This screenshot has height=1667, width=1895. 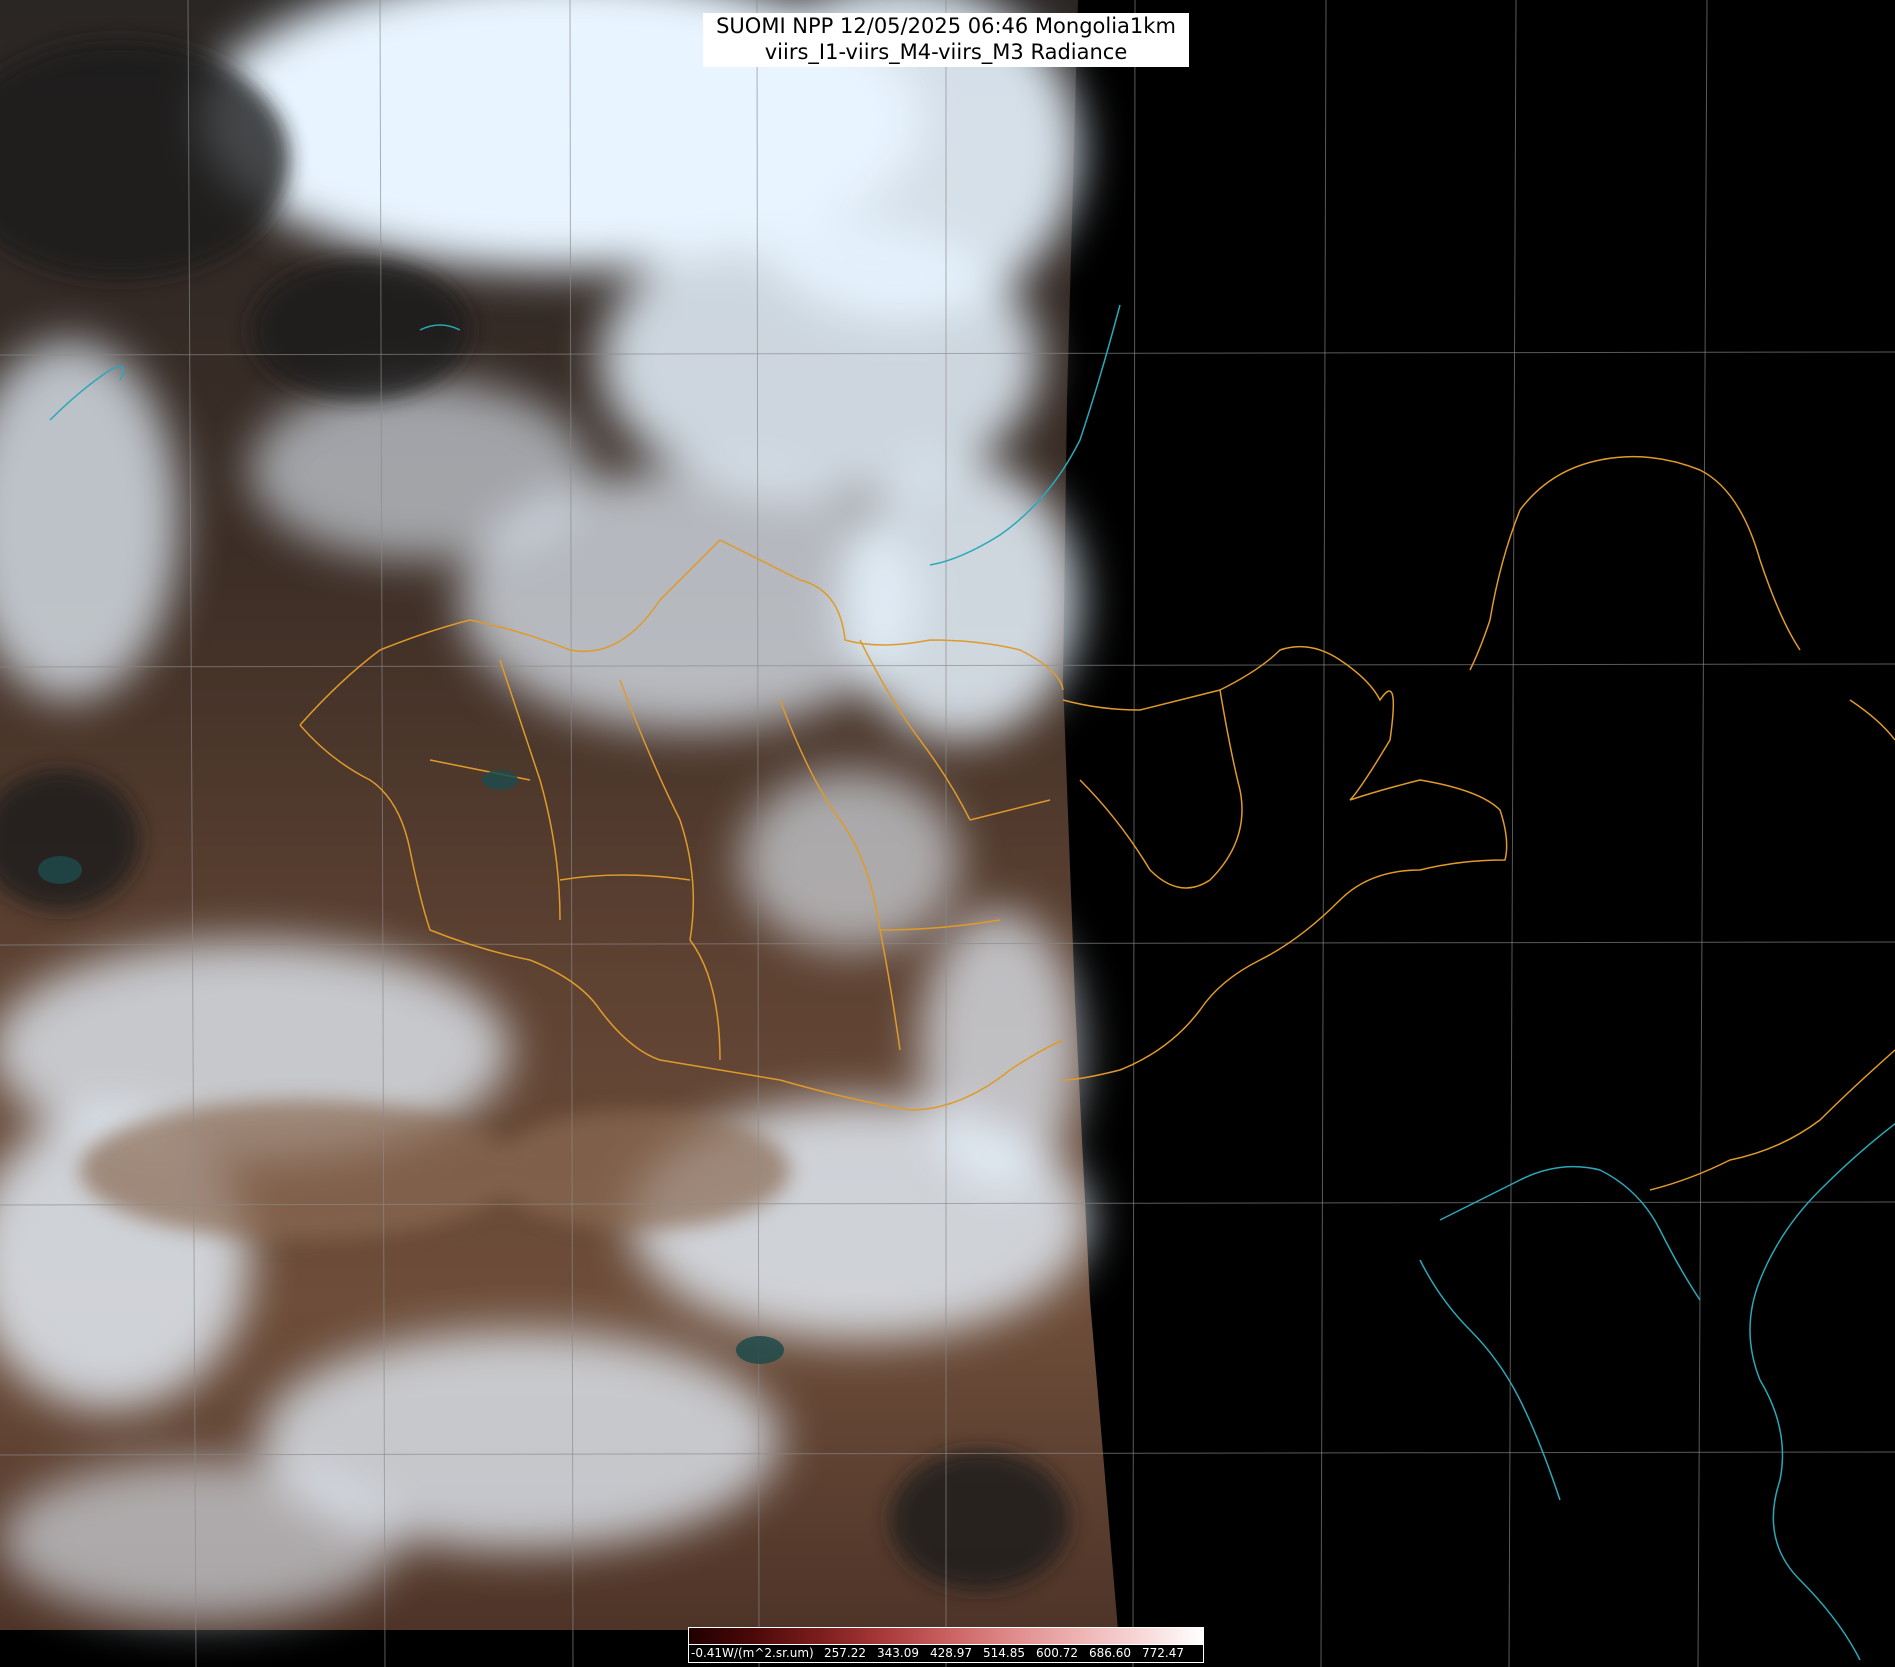 I want to click on colorbar-label: 257.22, so click(x=845, y=1653).